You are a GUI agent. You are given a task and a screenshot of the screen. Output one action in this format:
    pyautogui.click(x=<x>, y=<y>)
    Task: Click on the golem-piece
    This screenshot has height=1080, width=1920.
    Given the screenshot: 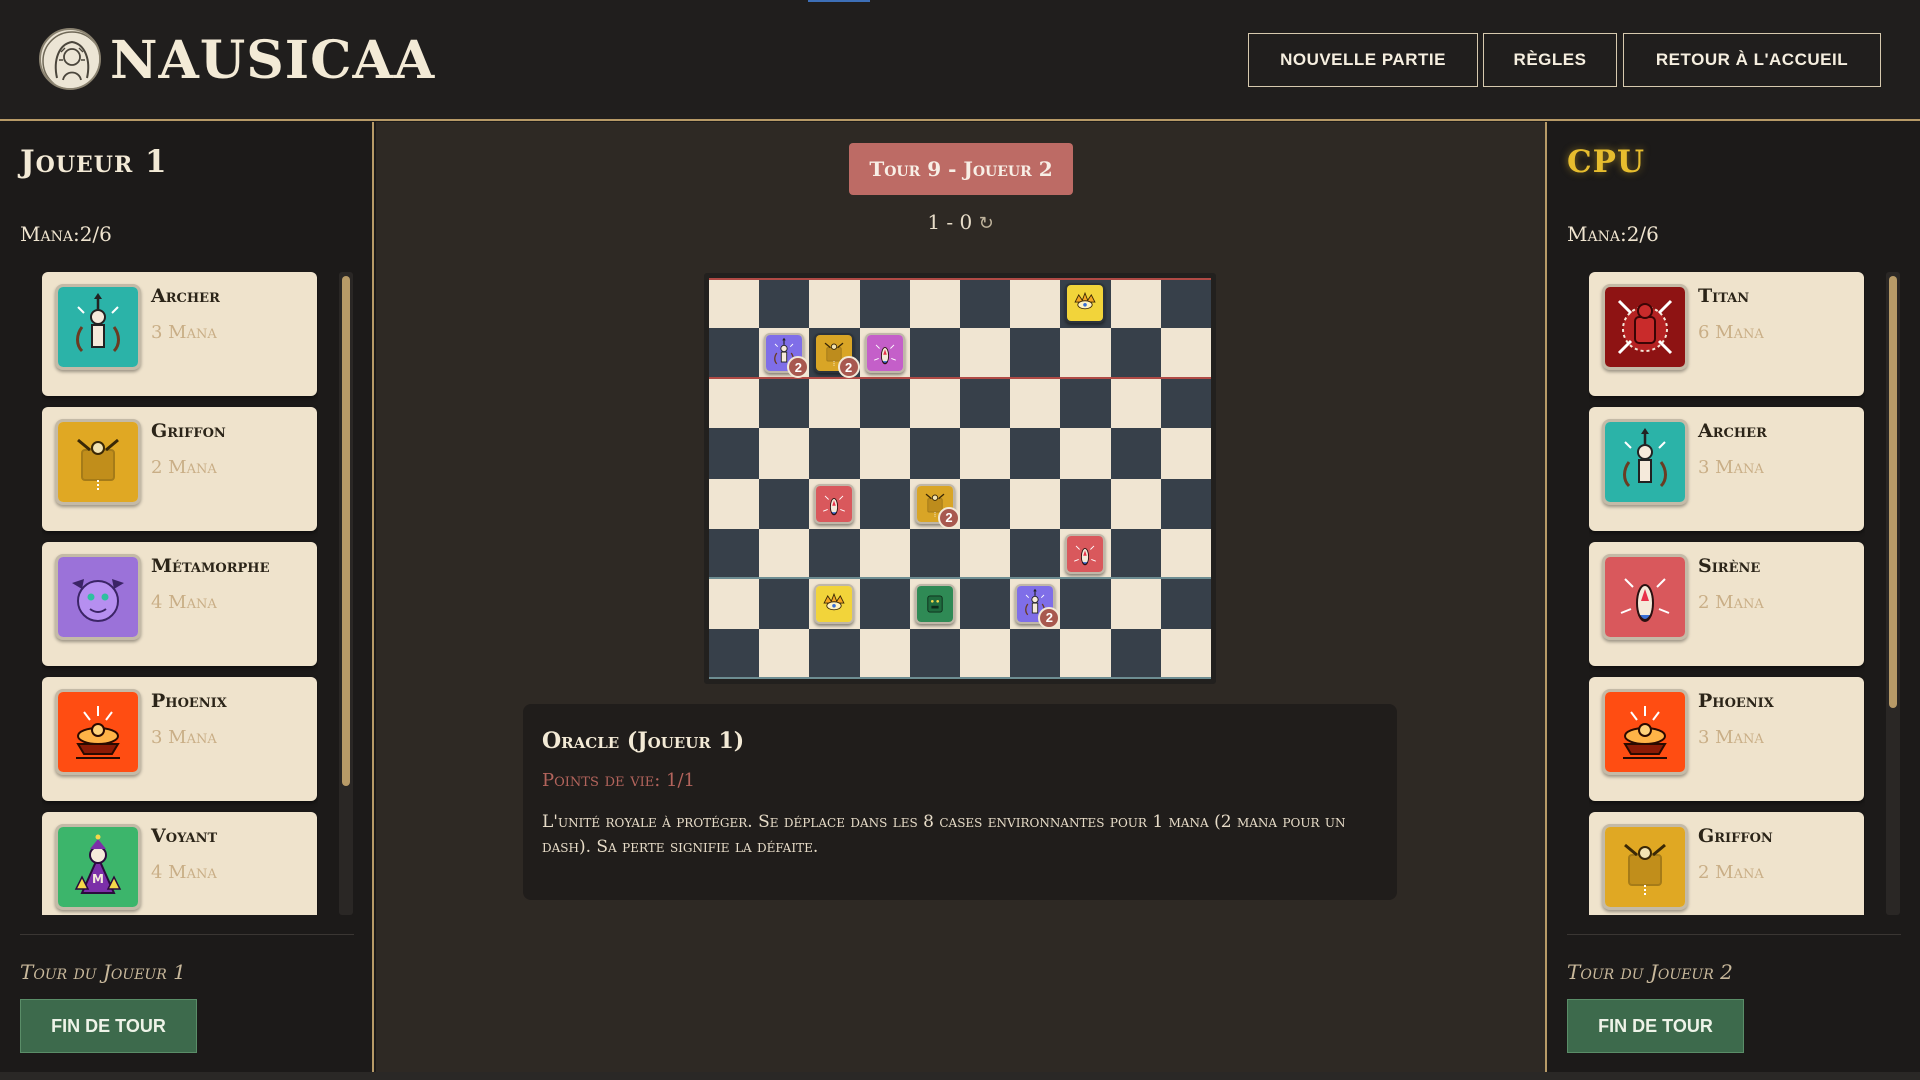 What is the action you would take?
    pyautogui.click(x=934, y=603)
    